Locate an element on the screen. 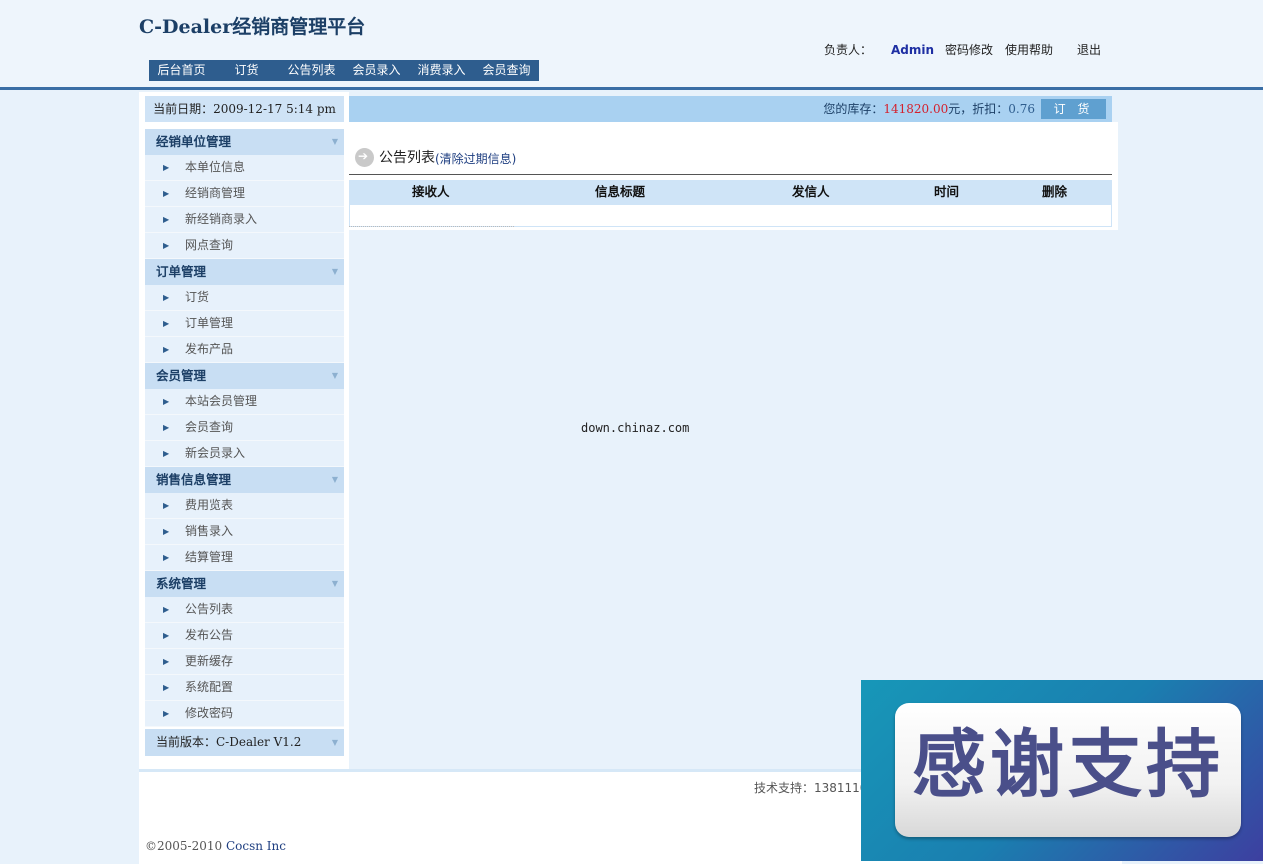 This screenshot has width=1263, height=864. menu-item-announcement-list: ▶ 公告列表 is located at coordinates (244, 610).